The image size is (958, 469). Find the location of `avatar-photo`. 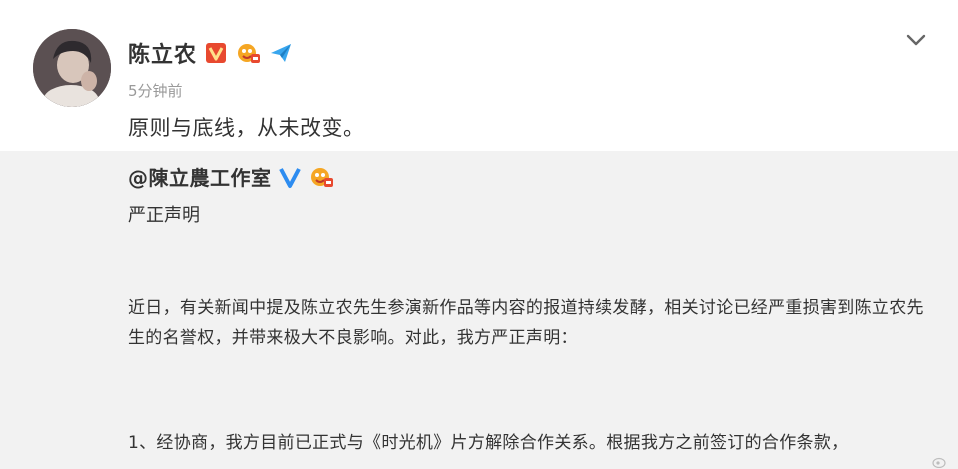

avatar-photo is located at coordinates (72, 68).